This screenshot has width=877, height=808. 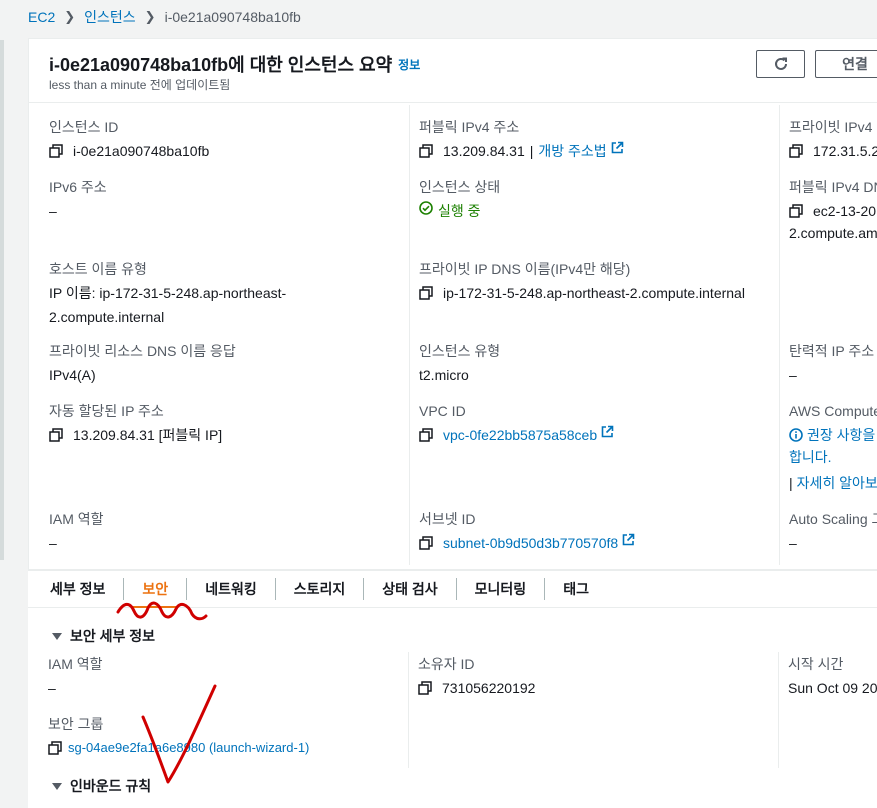 What do you see at coordinates (409, 65) in the screenshot?
I see `info-link: 정보` at bounding box center [409, 65].